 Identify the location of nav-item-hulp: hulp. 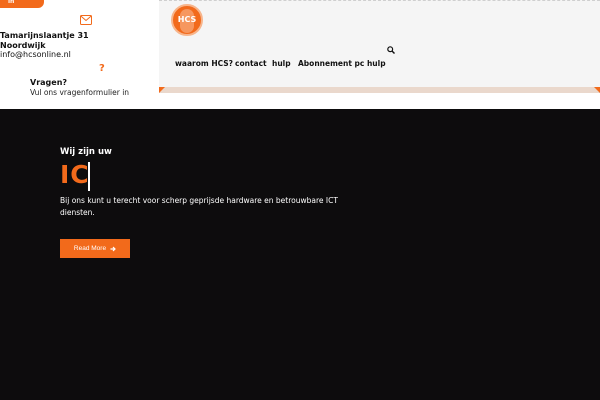
(281, 63).